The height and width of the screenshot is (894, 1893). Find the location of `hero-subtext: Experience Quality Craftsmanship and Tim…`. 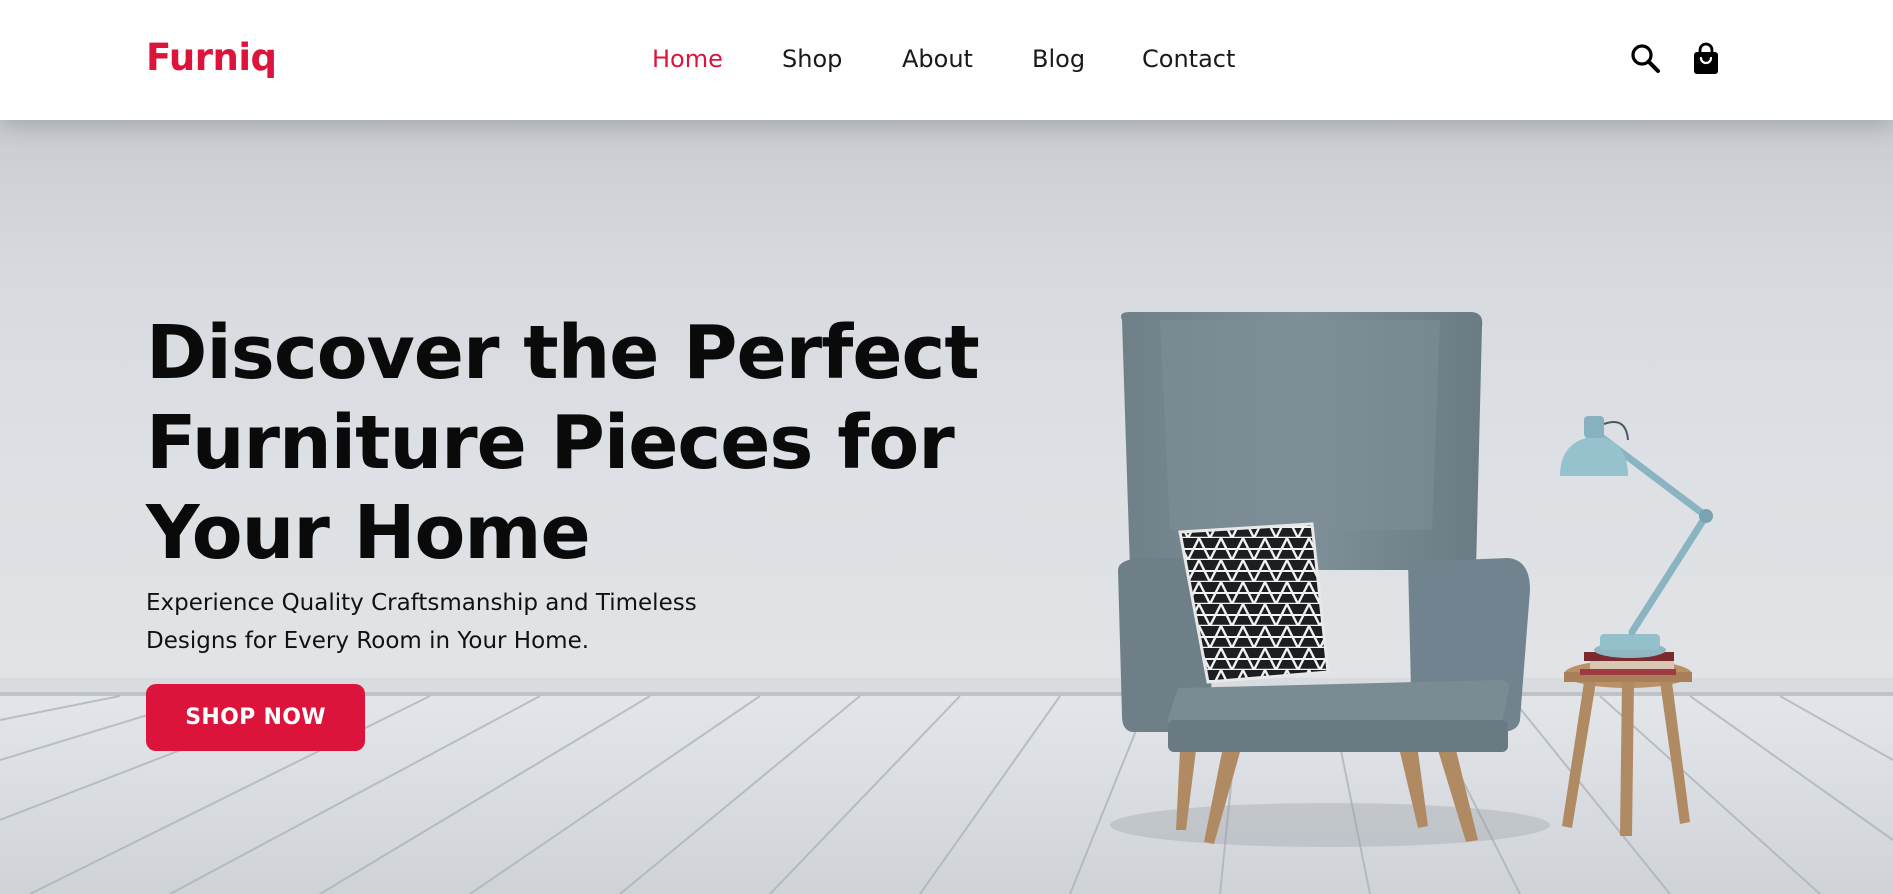

hero-subtext: Experience Quality Craftsmanship and Tim… is located at coordinates (466, 622).